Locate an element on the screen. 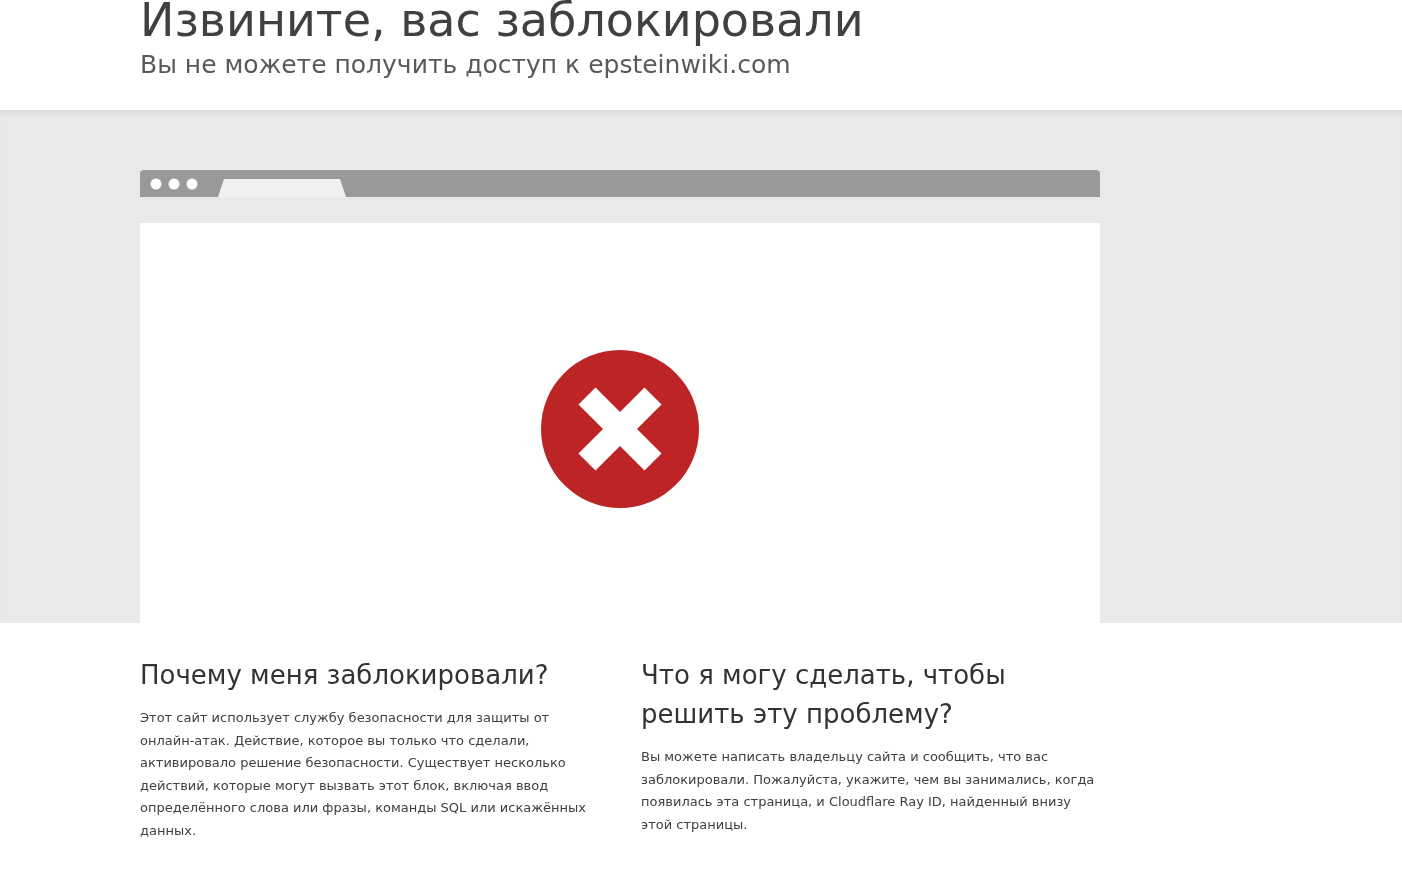  section-heading: Почему меня заблокировали? is located at coordinates (345, 675).